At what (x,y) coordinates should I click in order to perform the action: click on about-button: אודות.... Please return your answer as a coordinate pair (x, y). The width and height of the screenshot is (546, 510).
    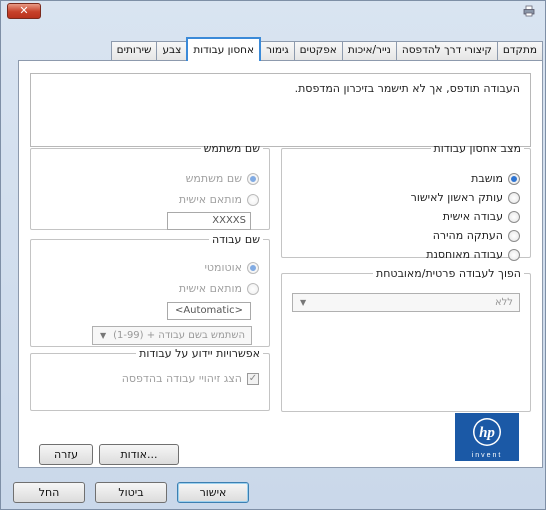
    Looking at the image, I should click on (139, 454).